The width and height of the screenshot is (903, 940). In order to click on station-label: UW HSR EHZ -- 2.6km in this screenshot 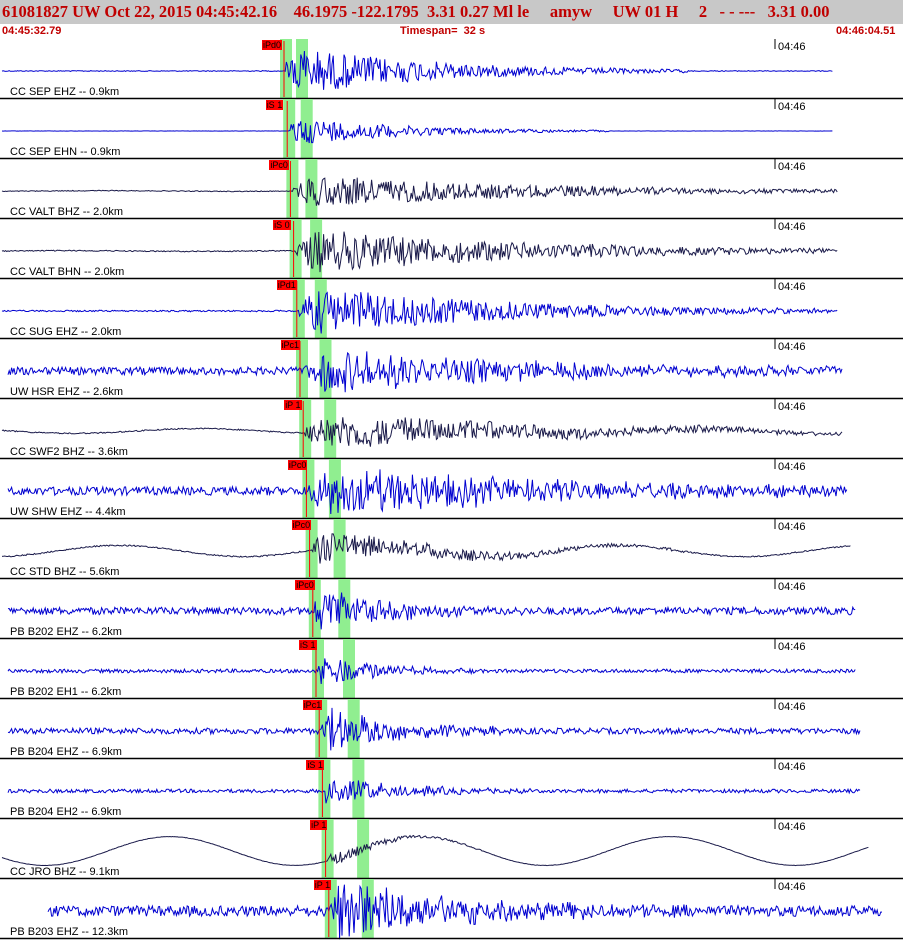, I will do `click(67, 392)`.